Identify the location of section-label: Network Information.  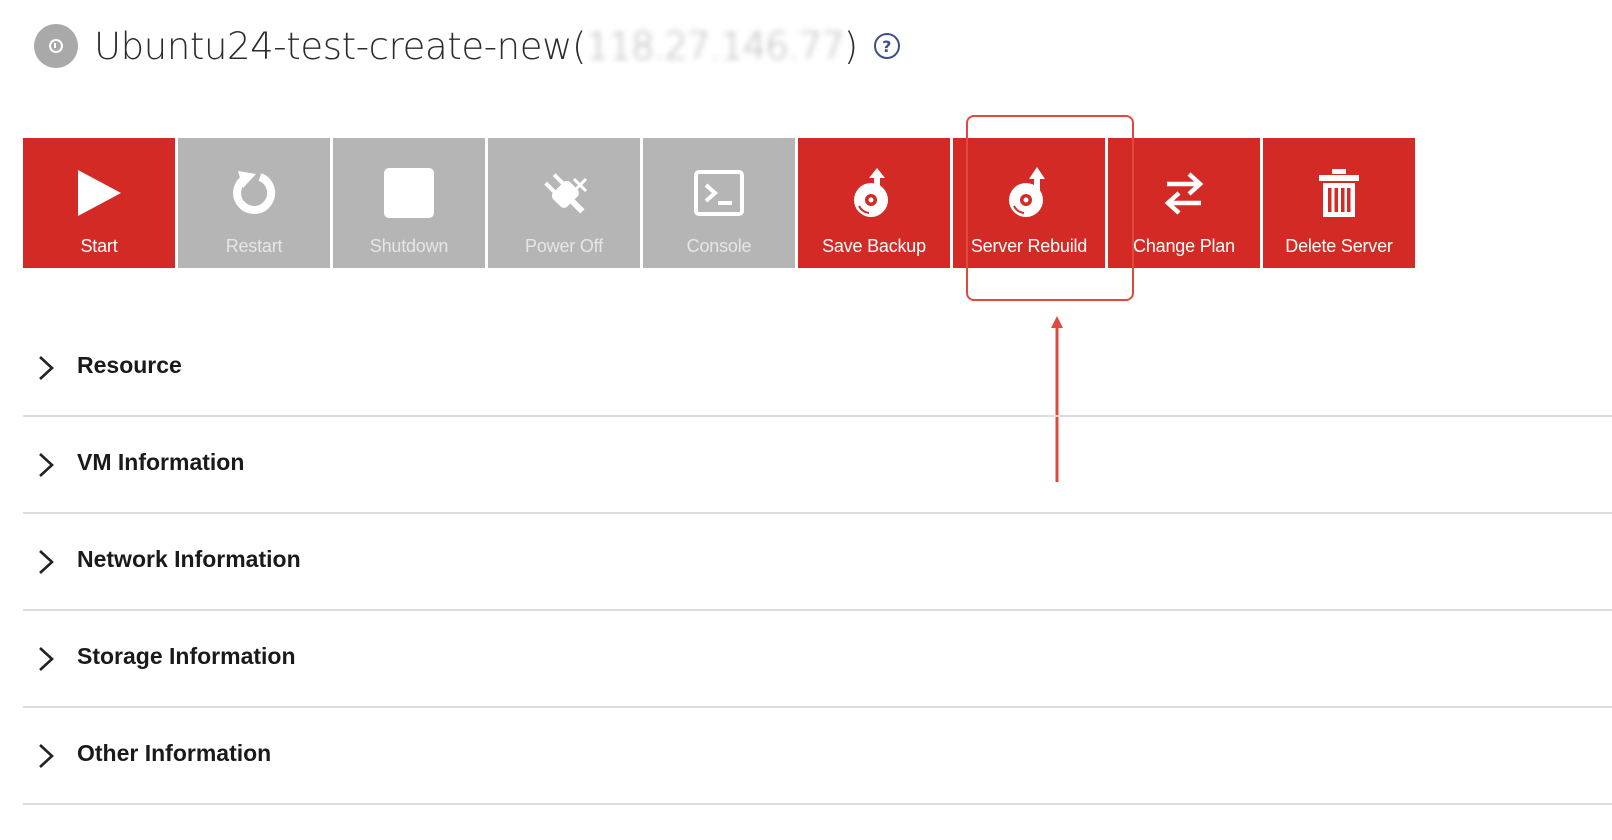
(189, 559).